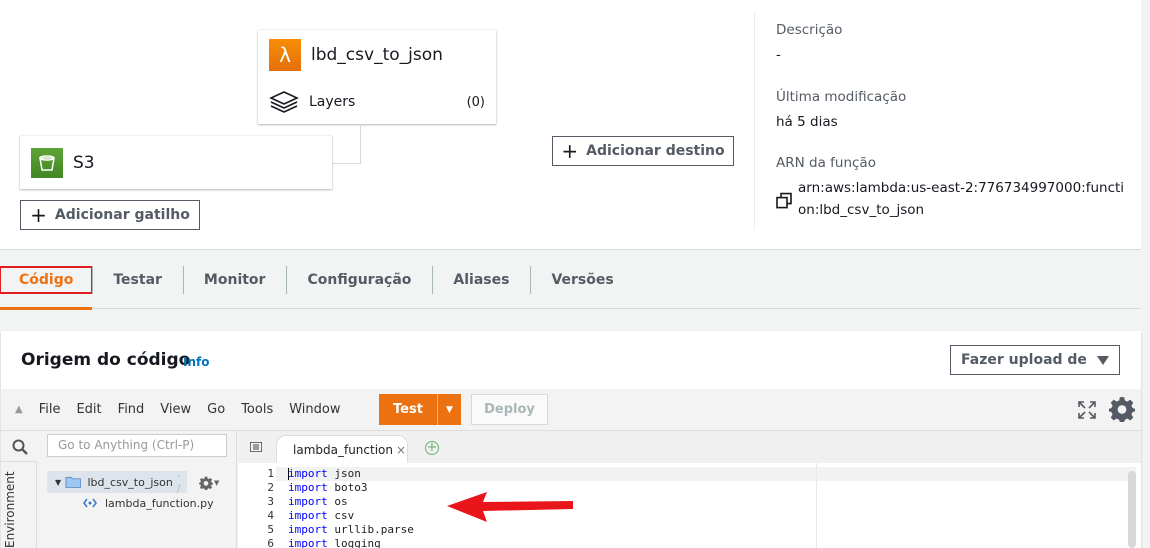  What do you see at coordinates (807, 121) in the screenshot?
I see `last-modified-value: há 5 dias` at bounding box center [807, 121].